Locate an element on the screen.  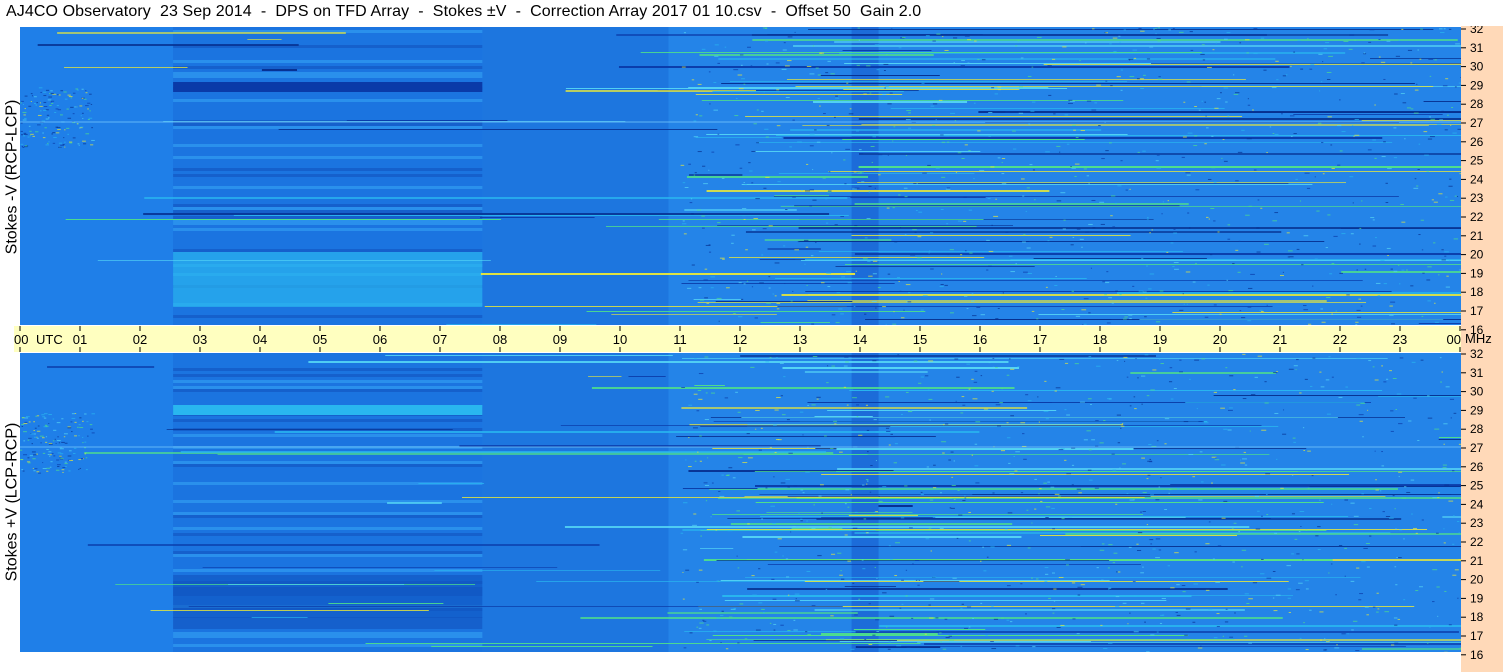
freq-tick-label: 22 is located at coordinates (1477, 217).